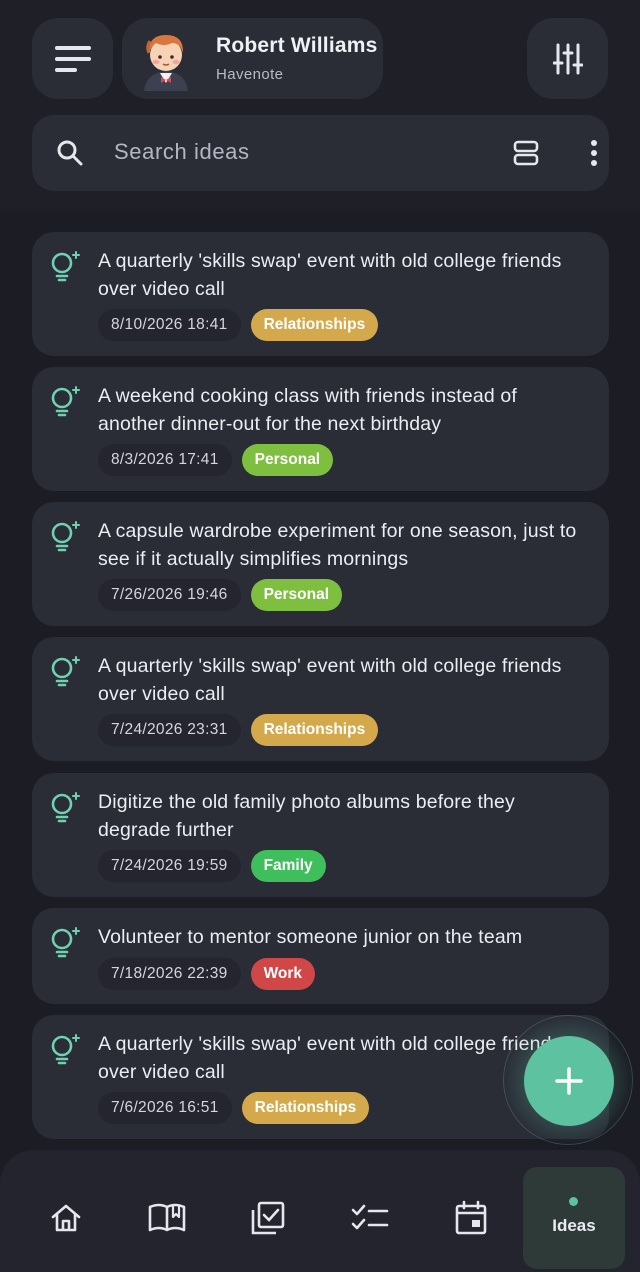 The height and width of the screenshot is (1272, 640). Describe the element at coordinates (166, 62) in the screenshot. I see `avatar` at that location.